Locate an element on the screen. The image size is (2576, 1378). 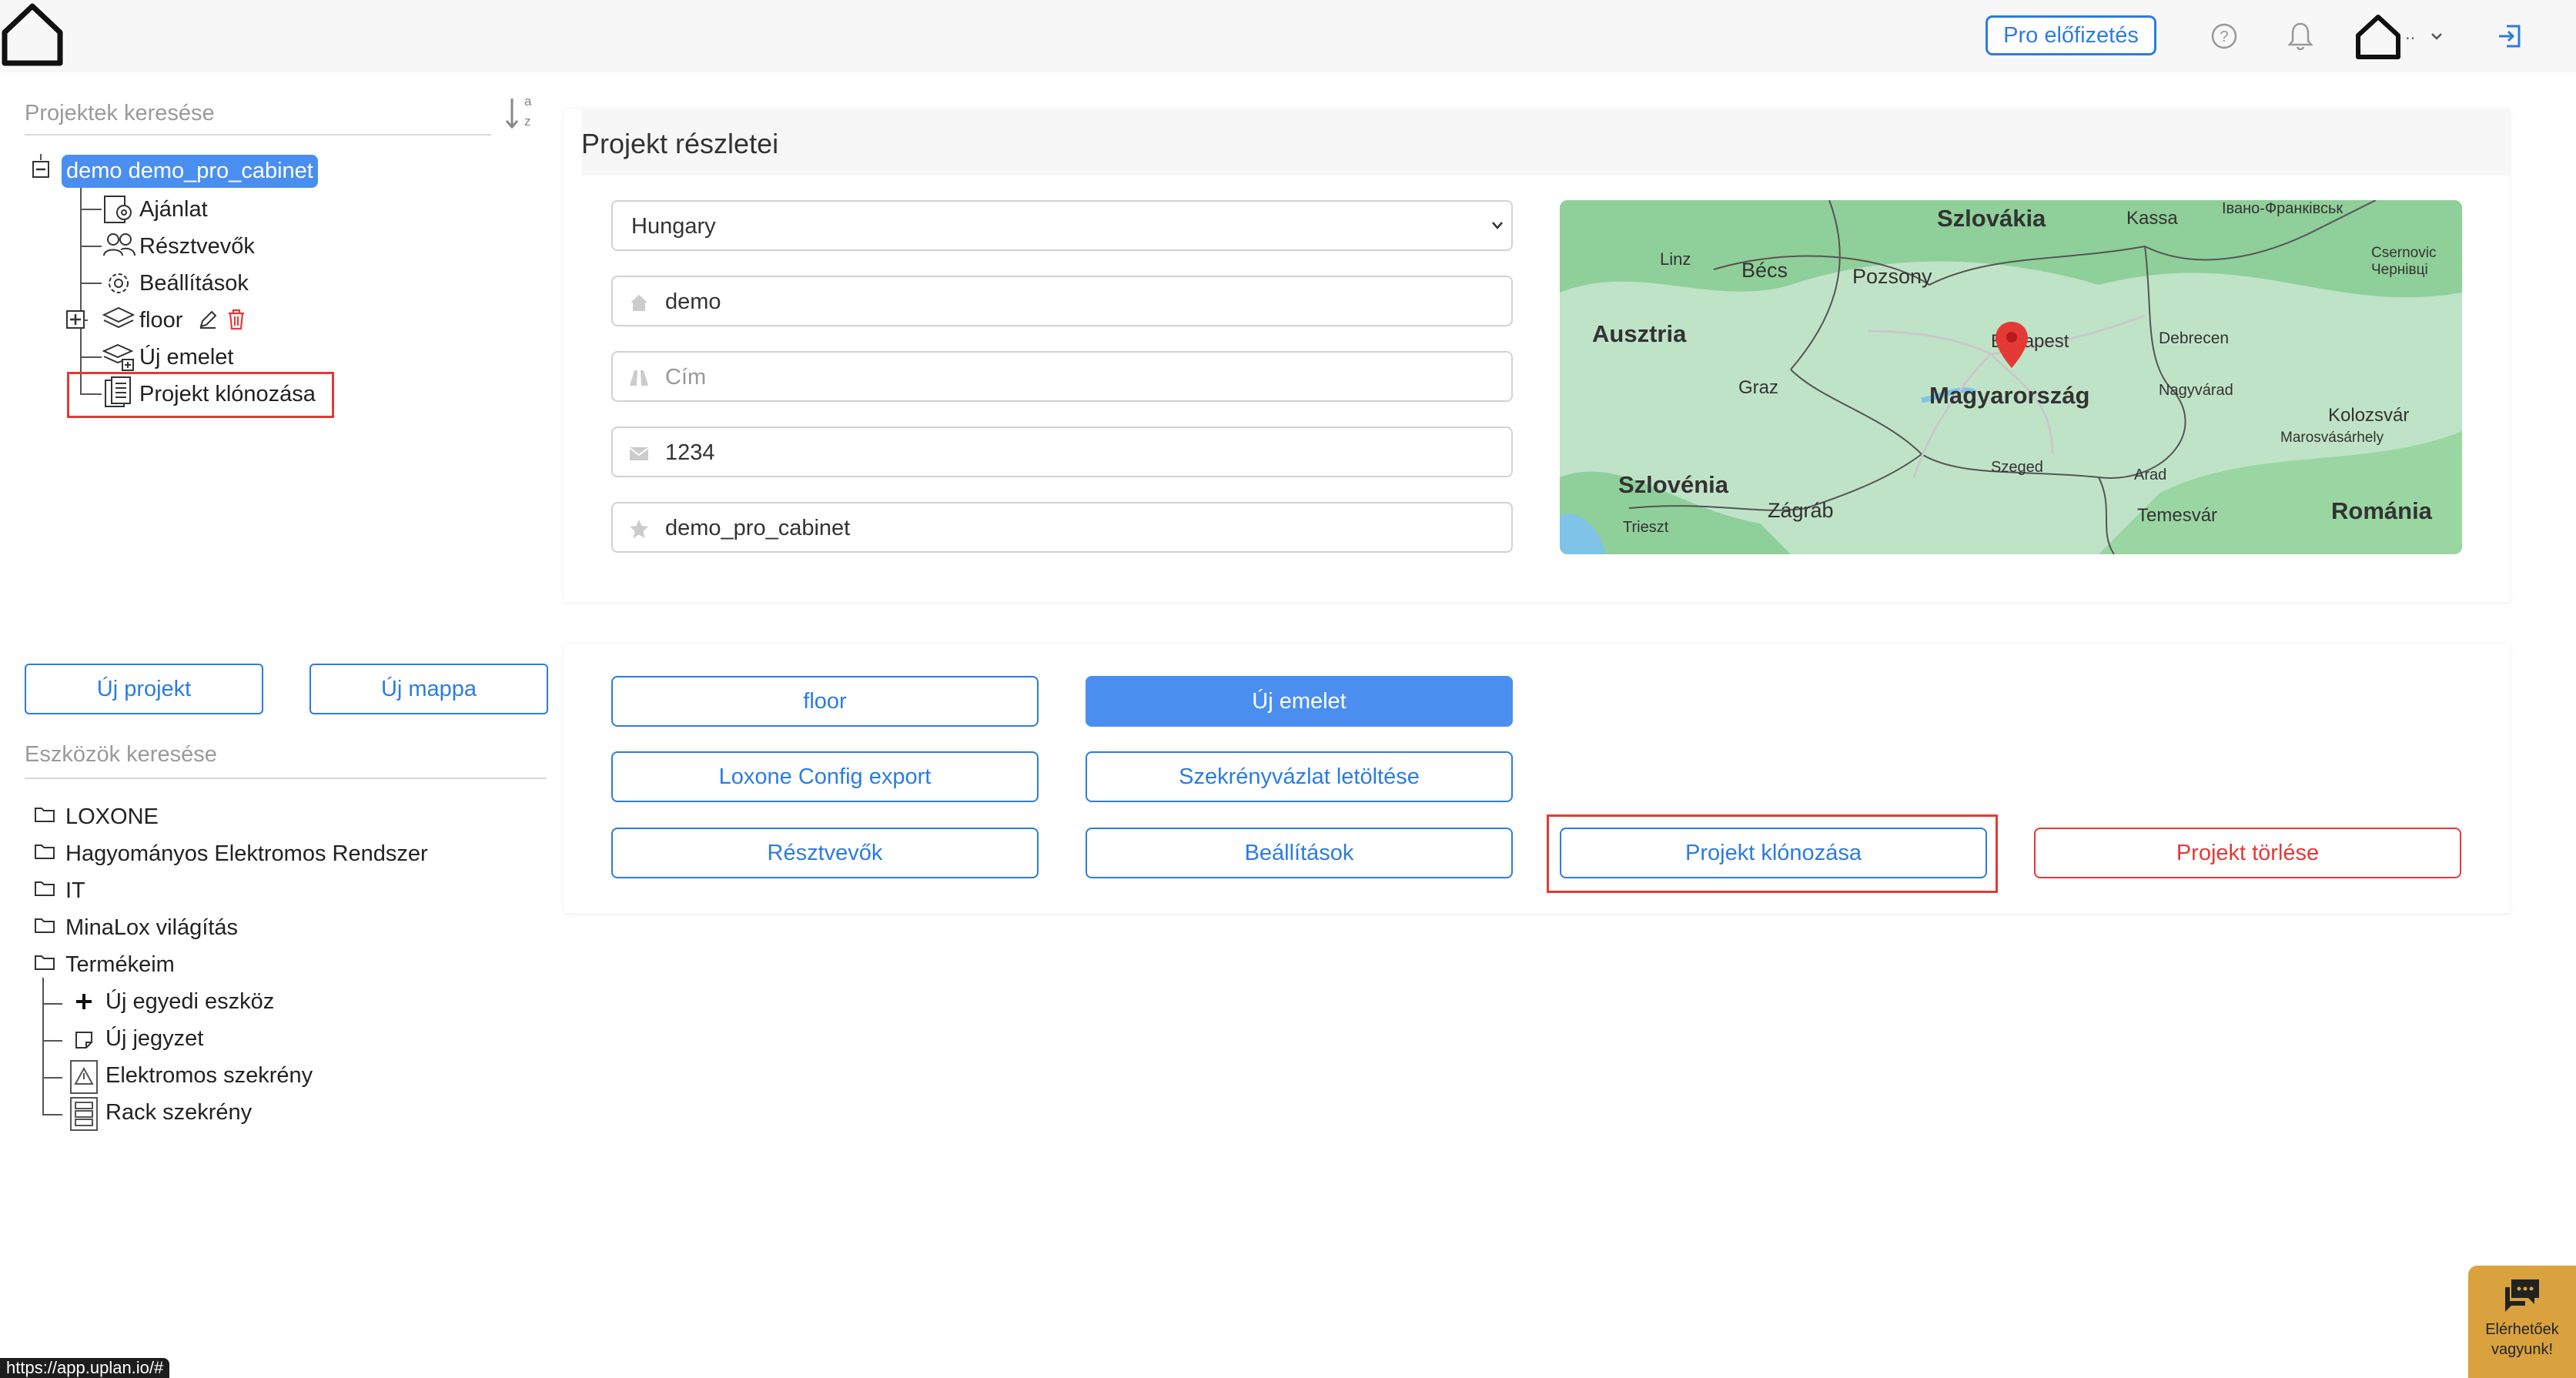
star-icon is located at coordinates (639, 529).